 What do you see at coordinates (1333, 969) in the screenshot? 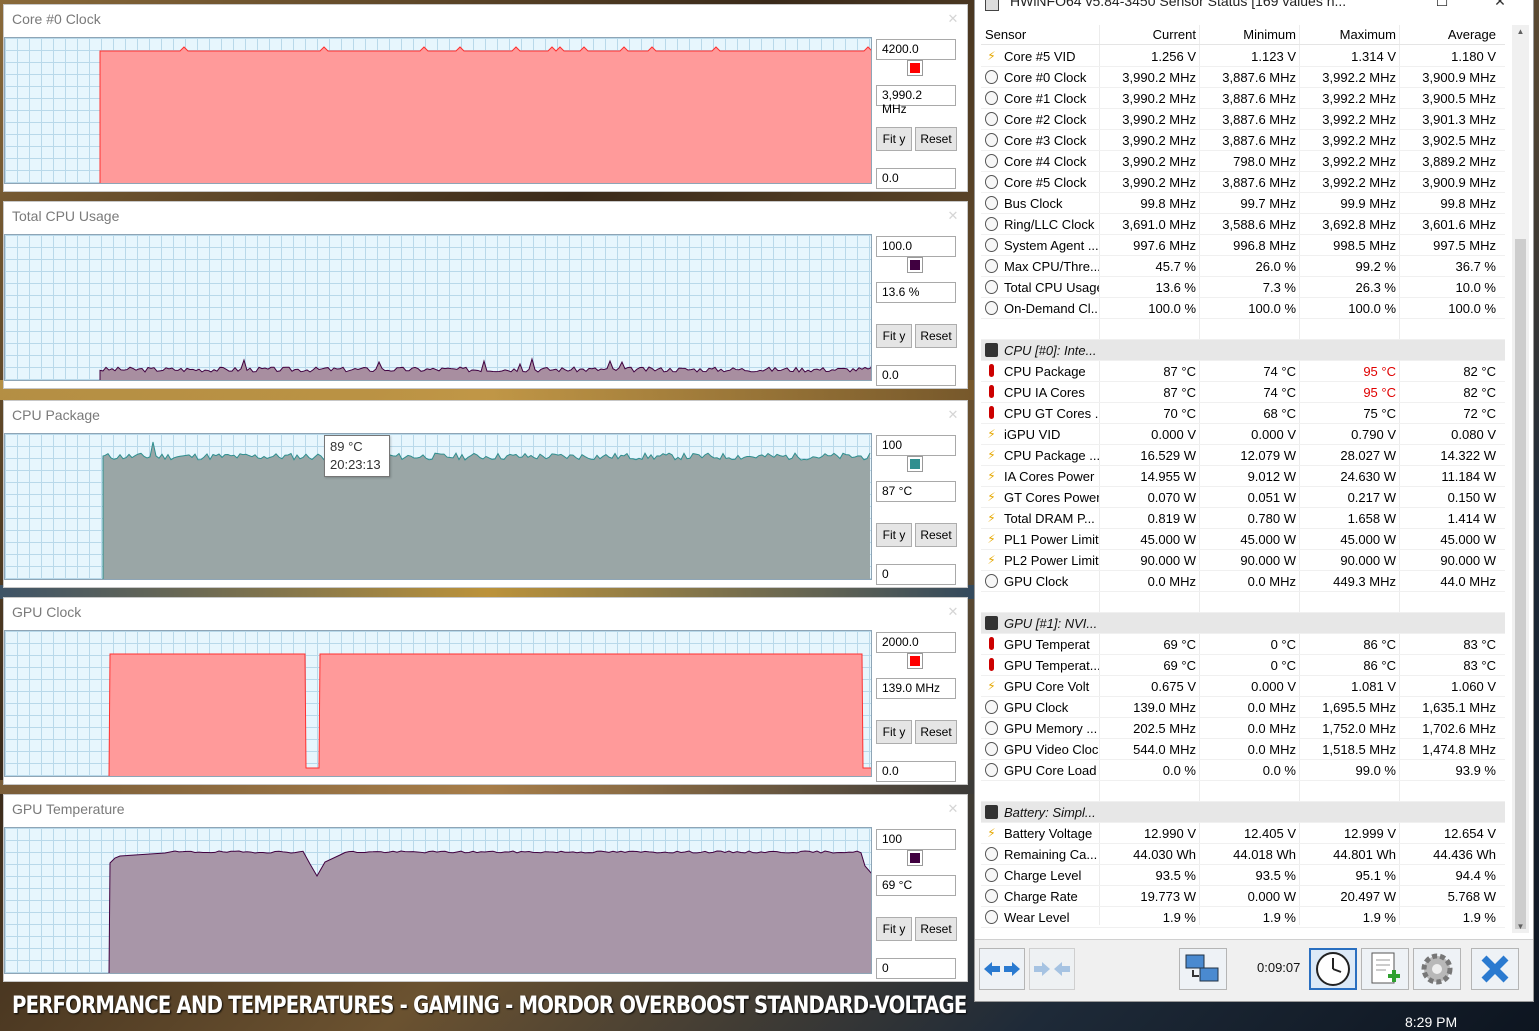
I see `clock-reset-button` at bounding box center [1333, 969].